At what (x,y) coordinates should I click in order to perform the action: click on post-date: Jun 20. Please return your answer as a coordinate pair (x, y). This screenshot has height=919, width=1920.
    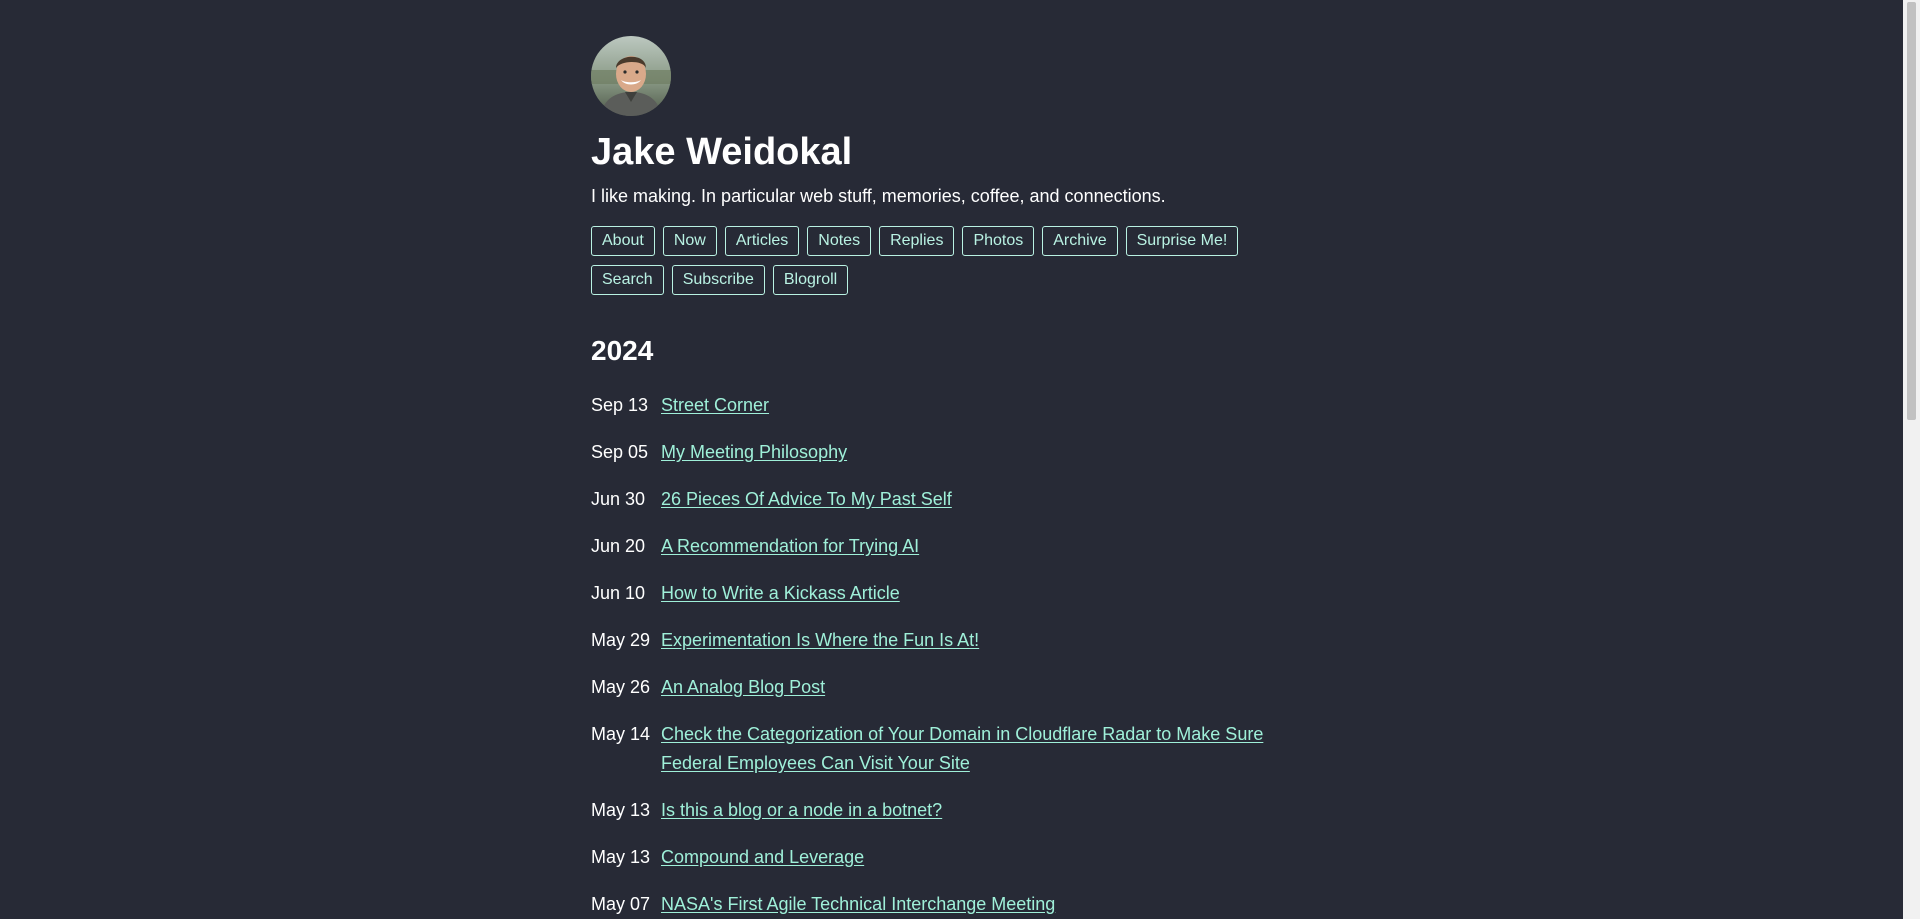
    Looking at the image, I should click on (618, 546).